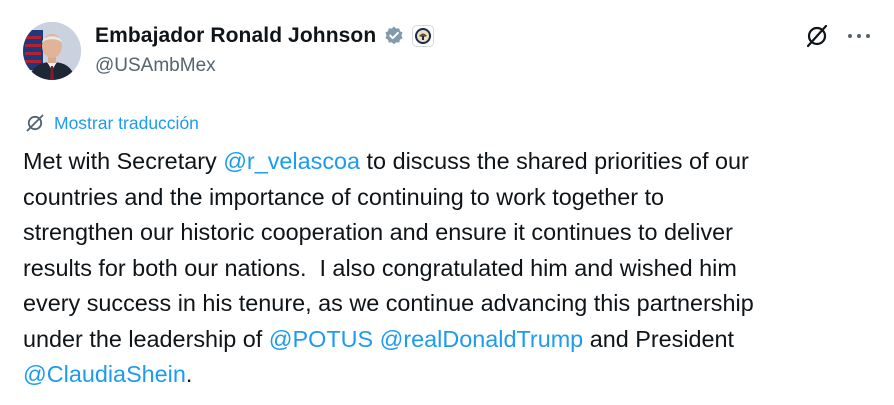  I want to click on mention-link: @r_velascoa, so click(291, 161).